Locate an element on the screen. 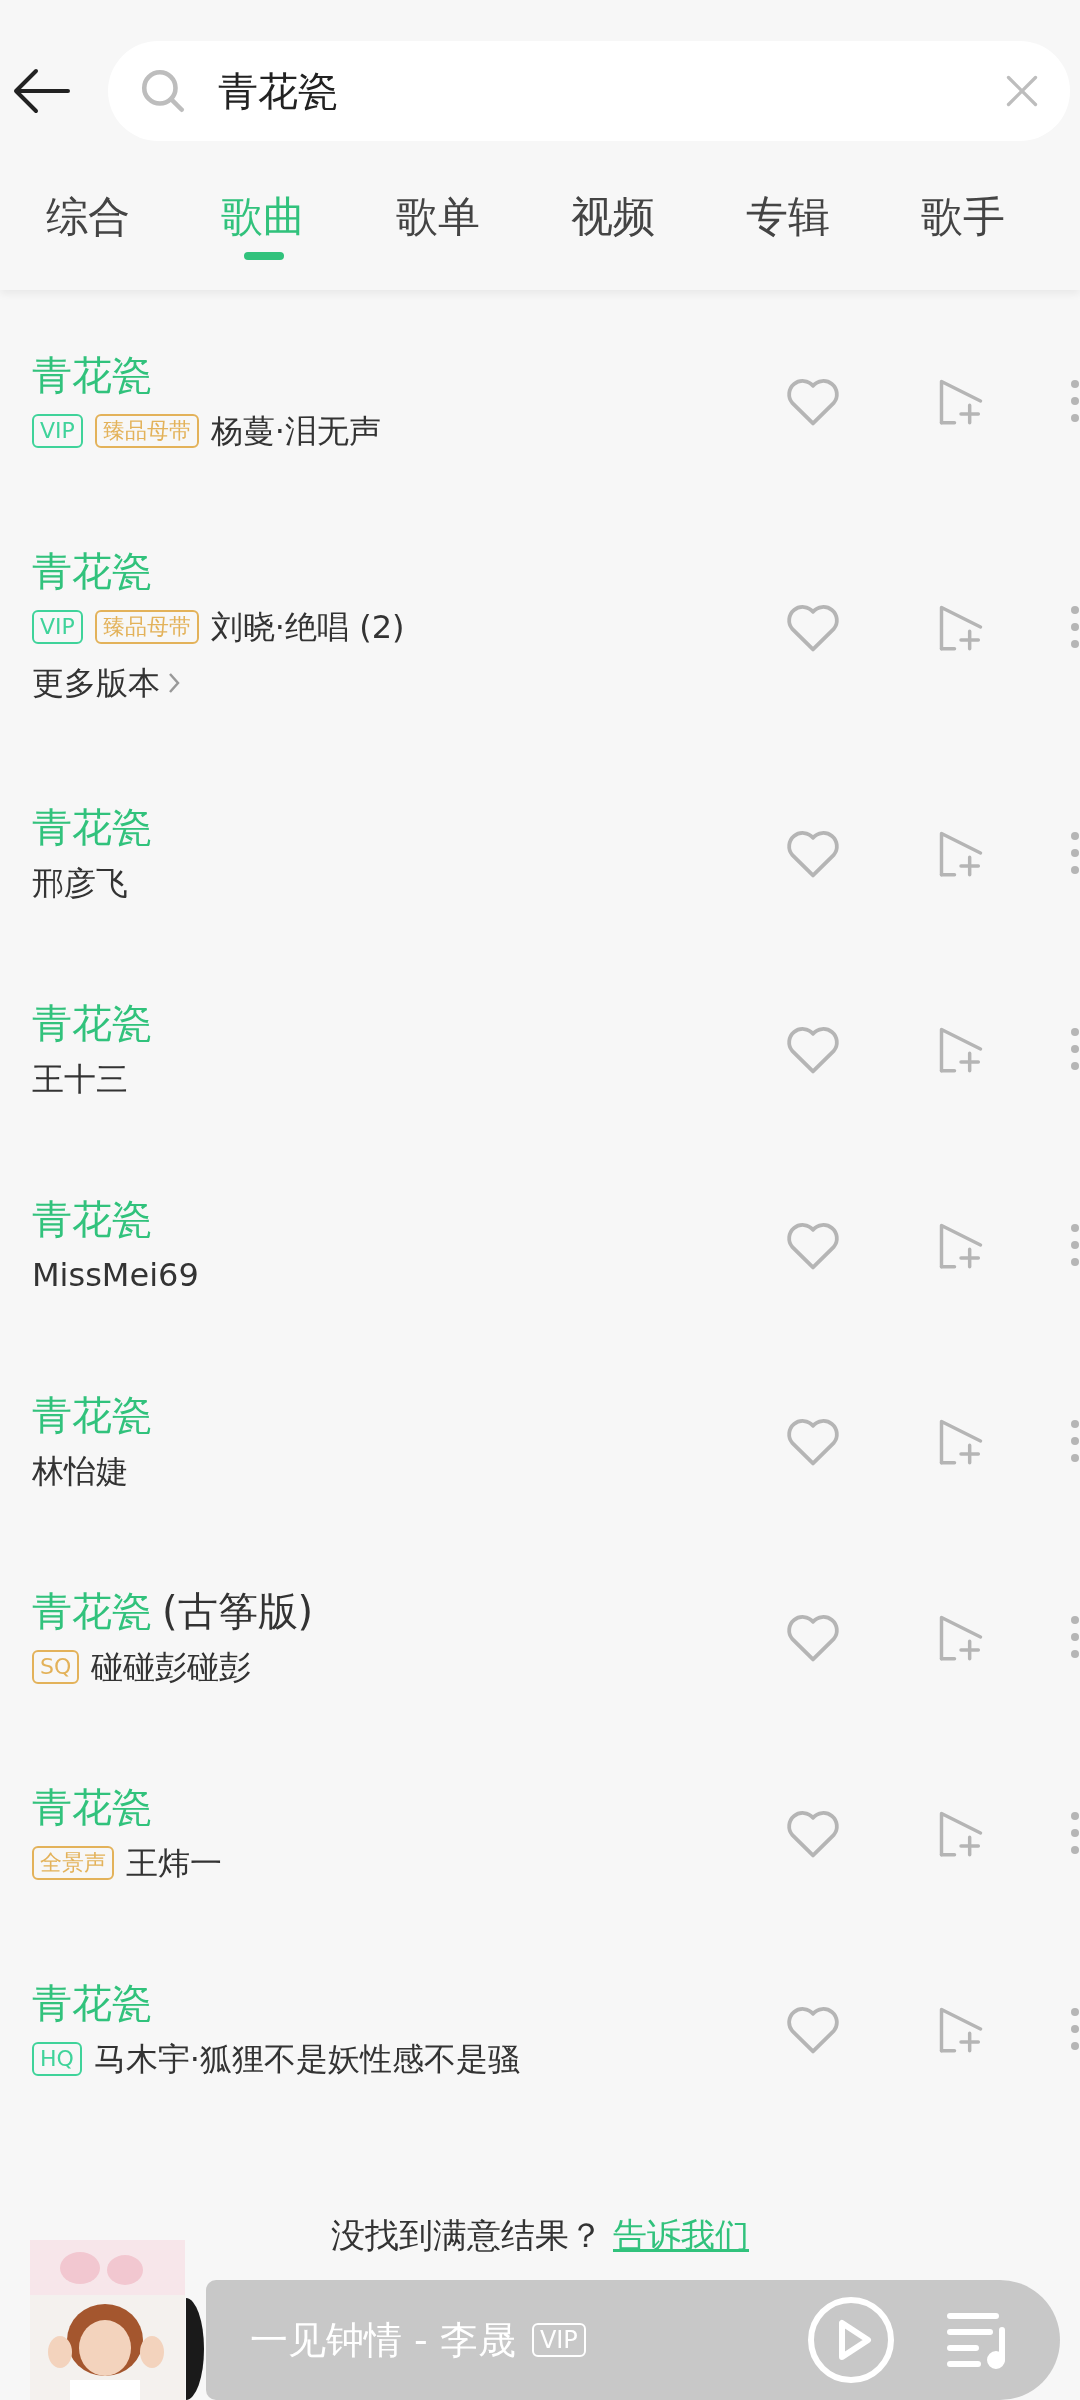 This screenshot has height=2400, width=1080. artist-text: 碰碰彭碰彭 is located at coordinates (171, 1667).